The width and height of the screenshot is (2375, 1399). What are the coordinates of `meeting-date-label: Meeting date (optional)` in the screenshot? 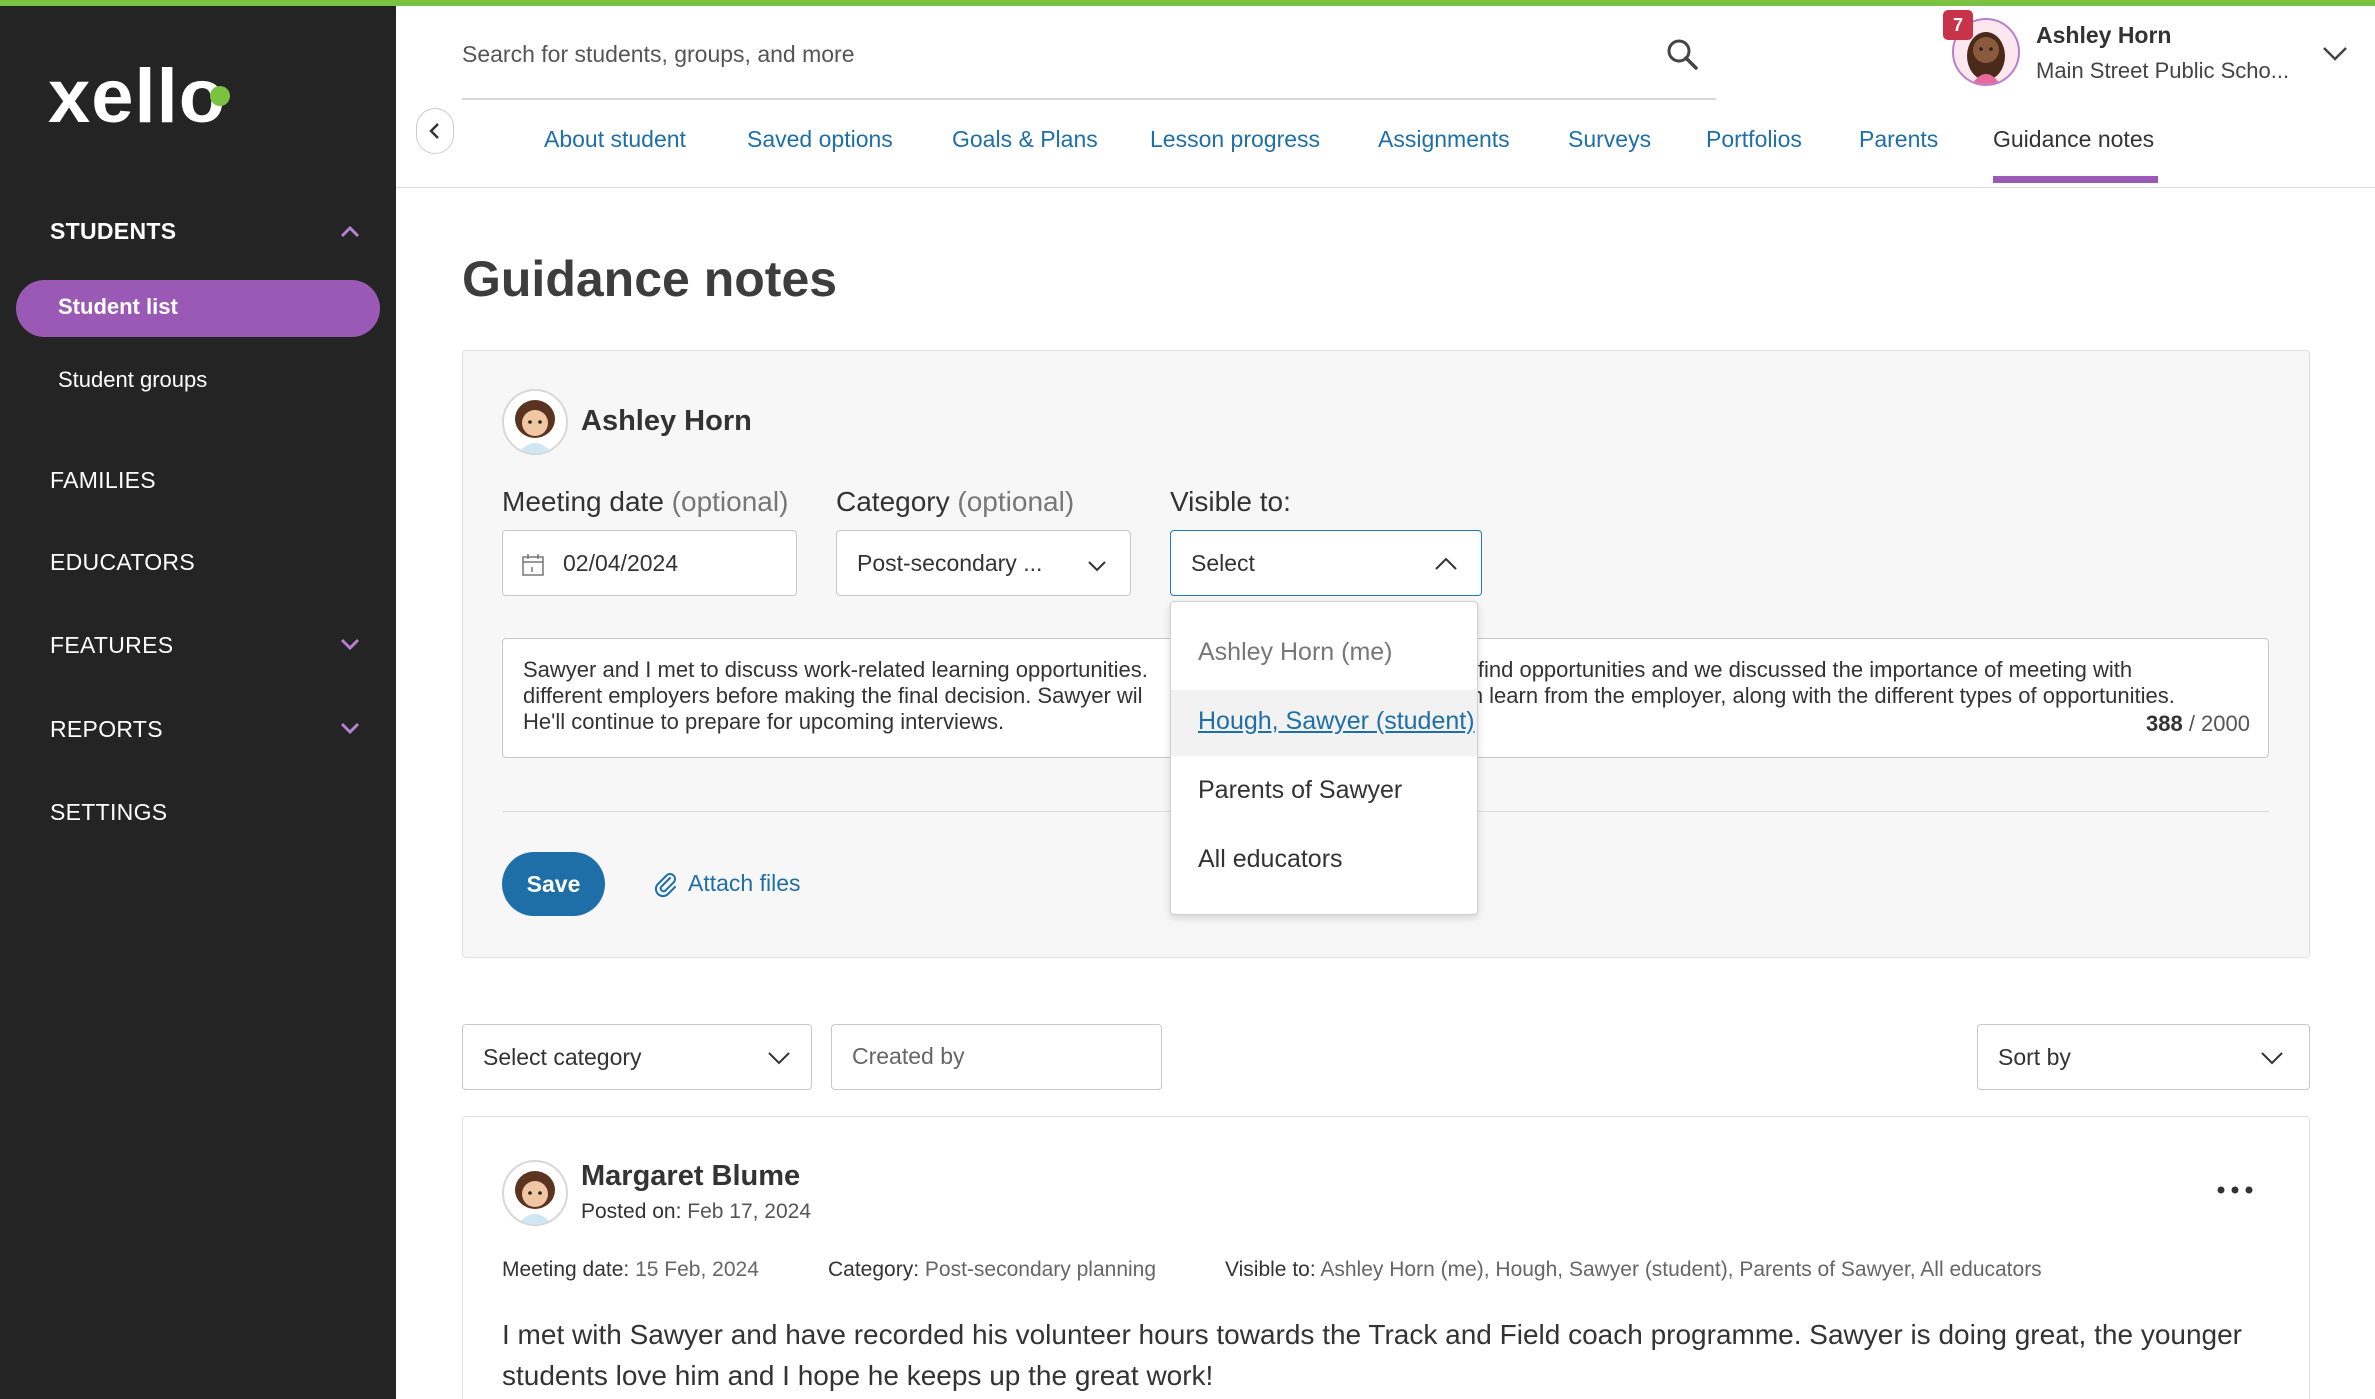 It's located at (645, 501).